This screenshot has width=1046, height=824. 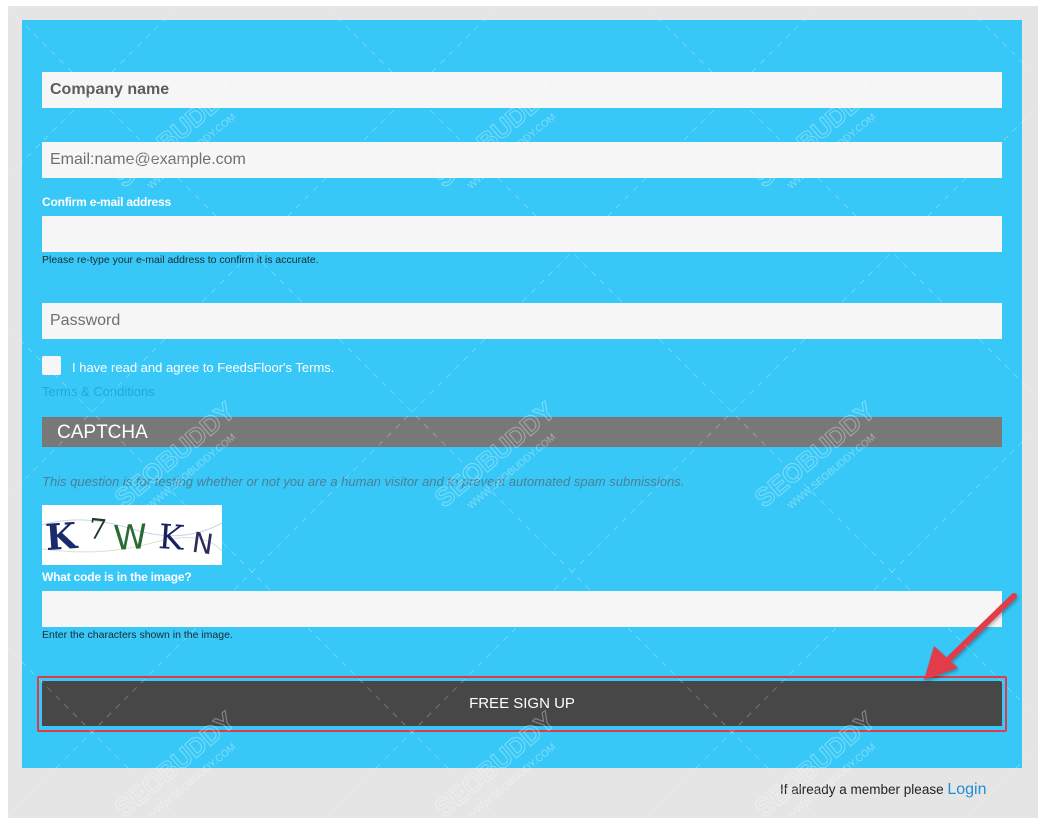 What do you see at coordinates (522, 321) in the screenshot?
I see `password-input` at bounding box center [522, 321].